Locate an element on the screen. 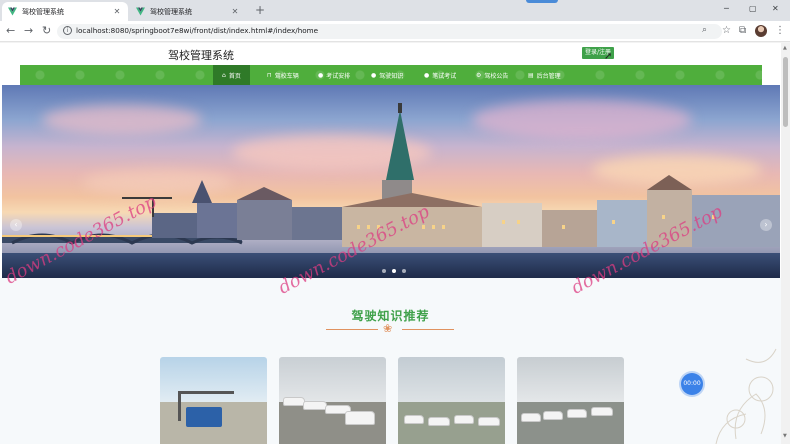 This screenshot has height=444, width=790. timer-badge: 00:00 is located at coordinates (692, 384).